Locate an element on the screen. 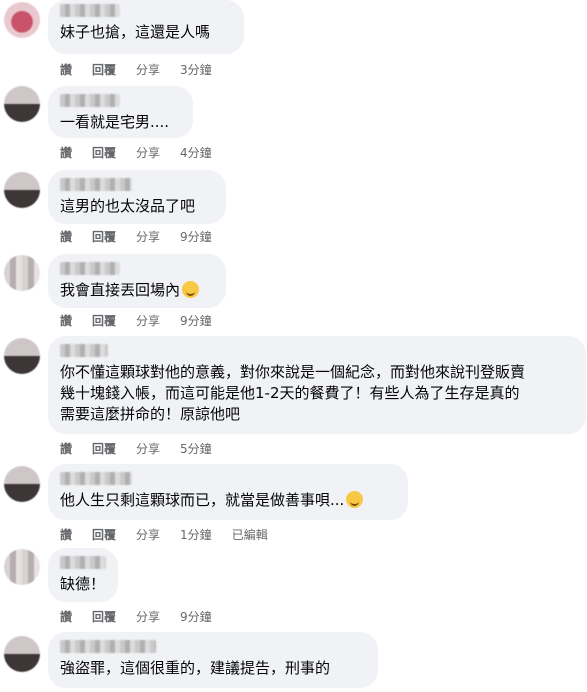 The width and height of the screenshot is (587, 692). comment-bubble: 強盜罪，這個很重的，建議提告，刑事的 is located at coordinates (213, 660).